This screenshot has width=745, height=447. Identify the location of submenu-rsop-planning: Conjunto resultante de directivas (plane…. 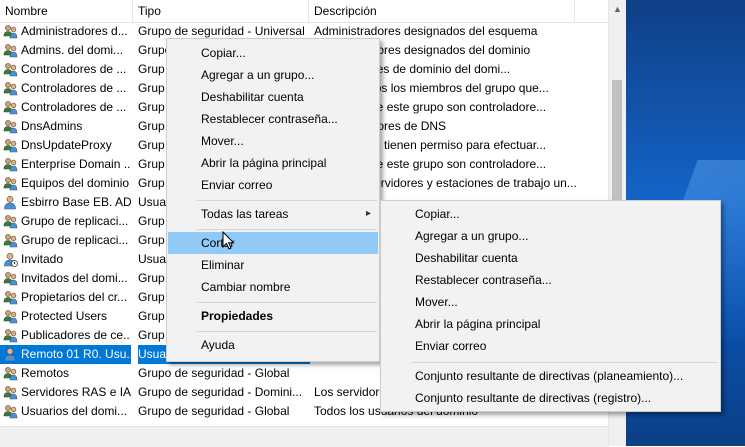
(550, 376).